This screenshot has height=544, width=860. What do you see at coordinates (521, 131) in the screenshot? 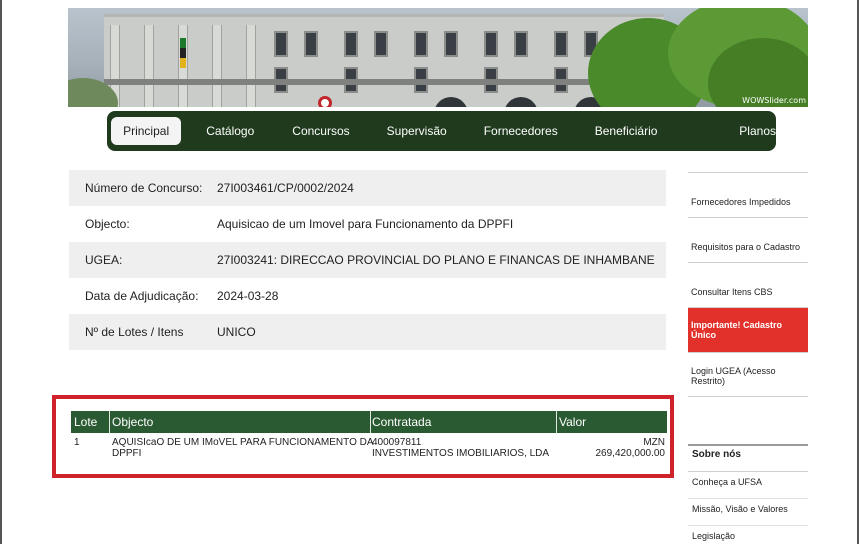
I see `nav-item-fornecedores: Fornecedores` at bounding box center [521, 131].